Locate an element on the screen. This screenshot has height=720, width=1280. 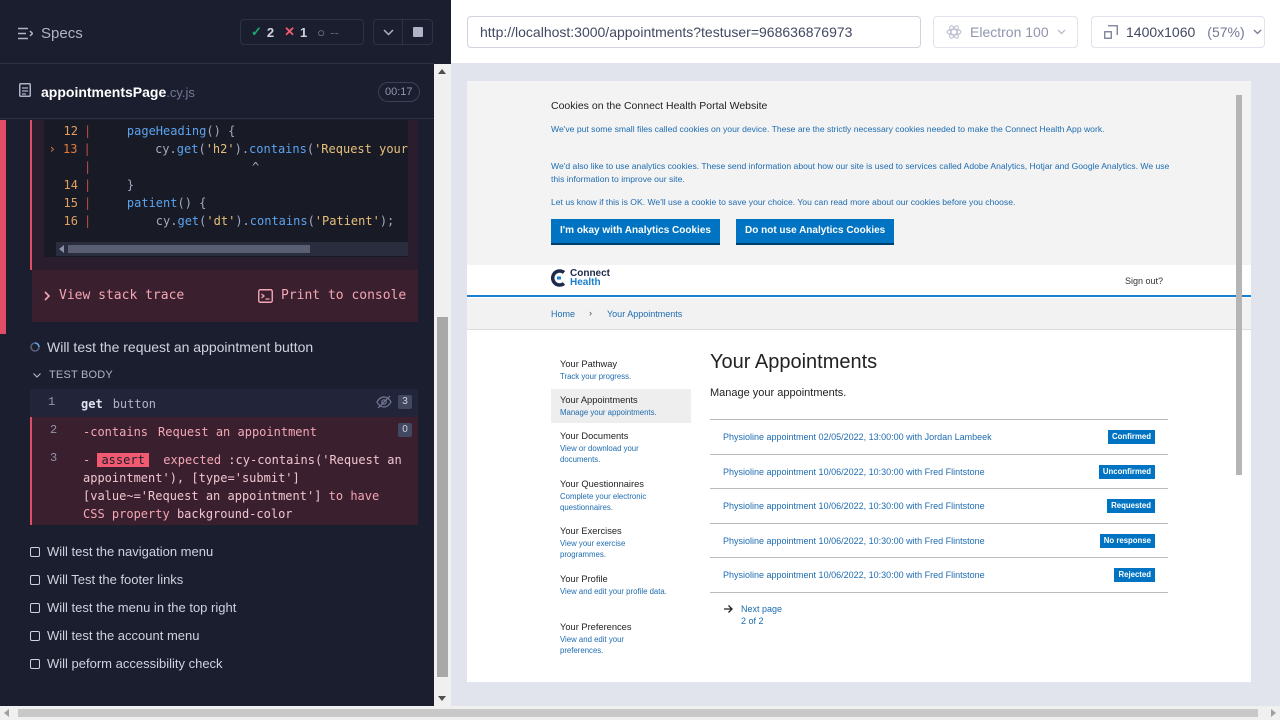
stop-icon is located at coordinates (417, 32).